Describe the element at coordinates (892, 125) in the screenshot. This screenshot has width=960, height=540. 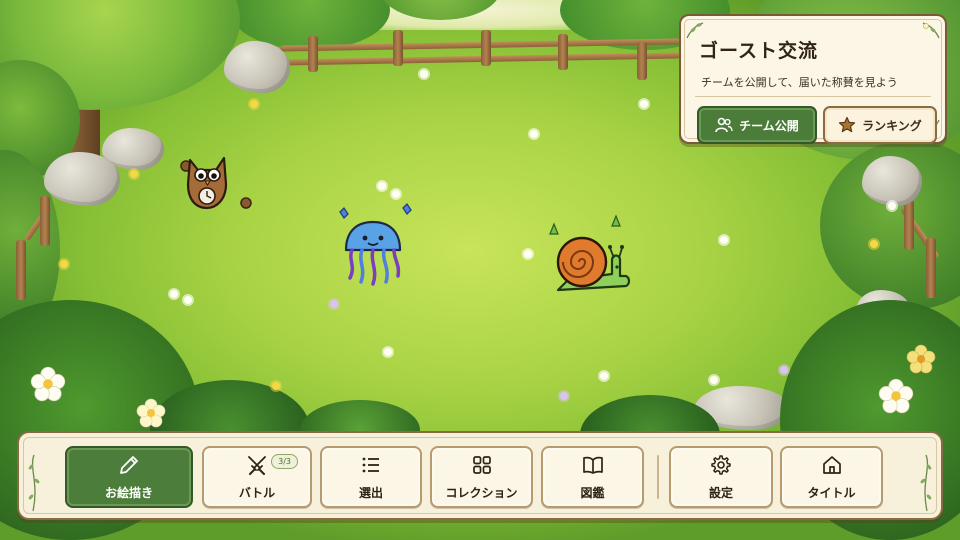
I see `ranking-label: ランキング` at that location.